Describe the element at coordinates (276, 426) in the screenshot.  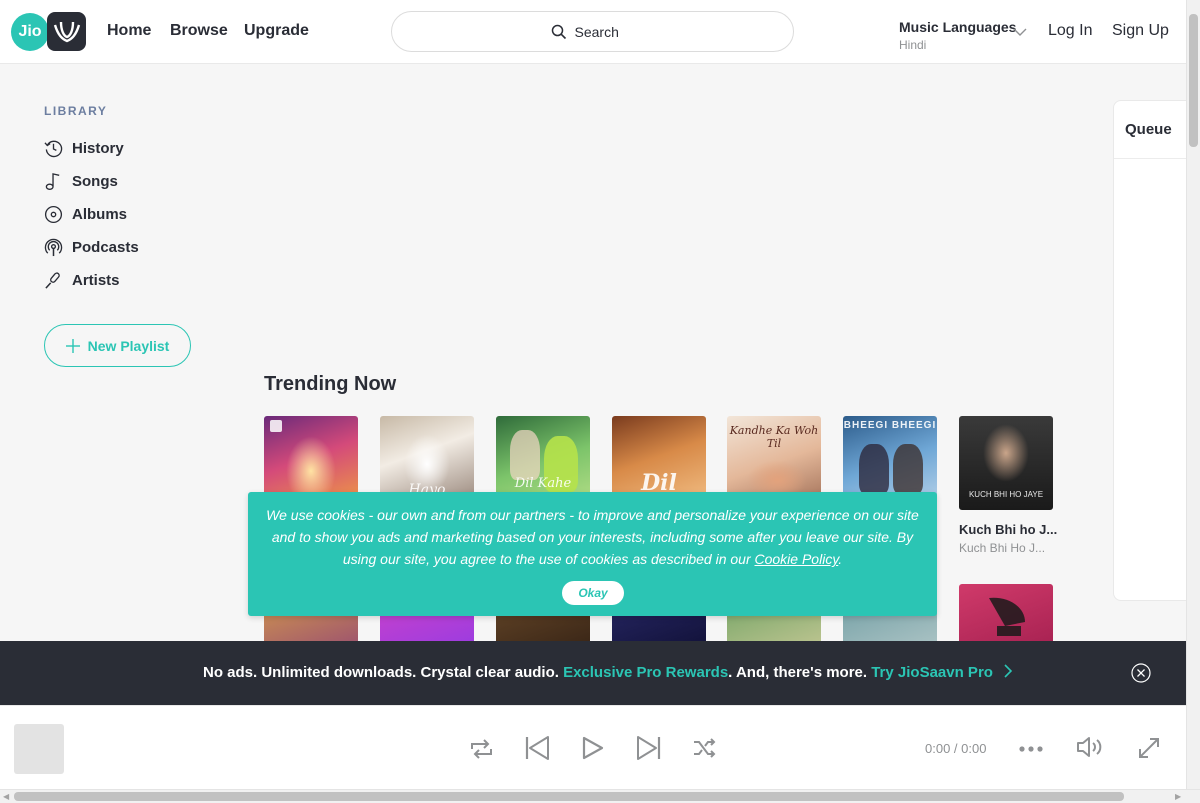
I see `label-badge-icon` at that location.